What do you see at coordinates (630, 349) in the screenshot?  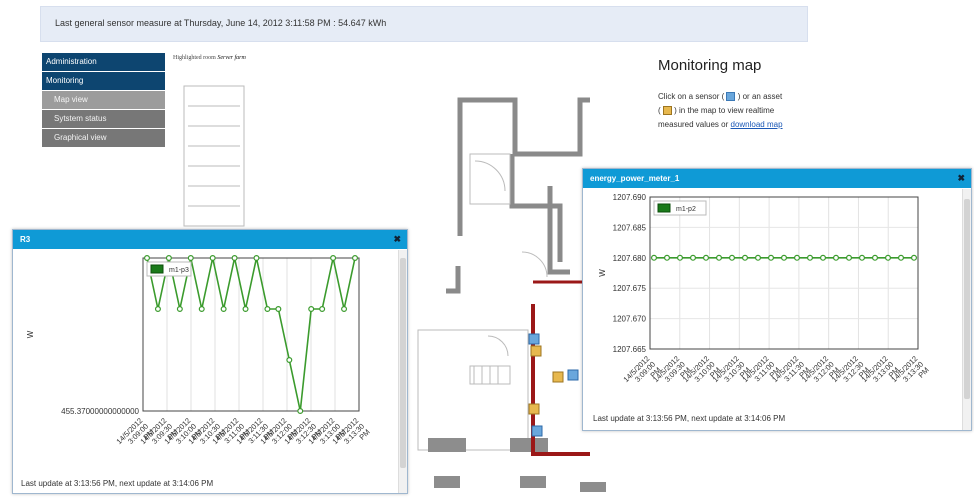 I see `y-tick-label: 1207.665` at bounding box center [630, 349].